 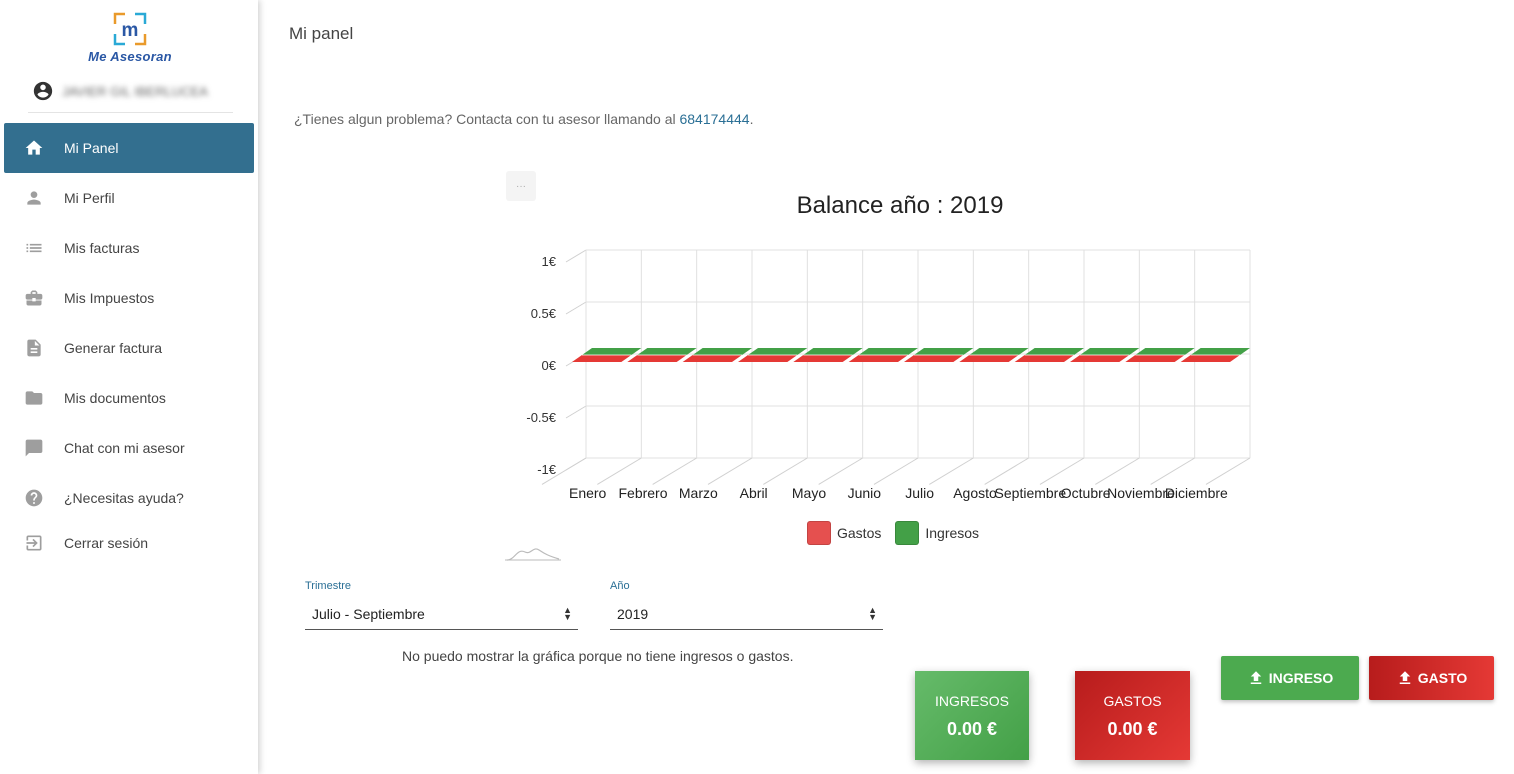 I want to click on add-ingreso-label: INGRESO, so click(x=1301, y=678).